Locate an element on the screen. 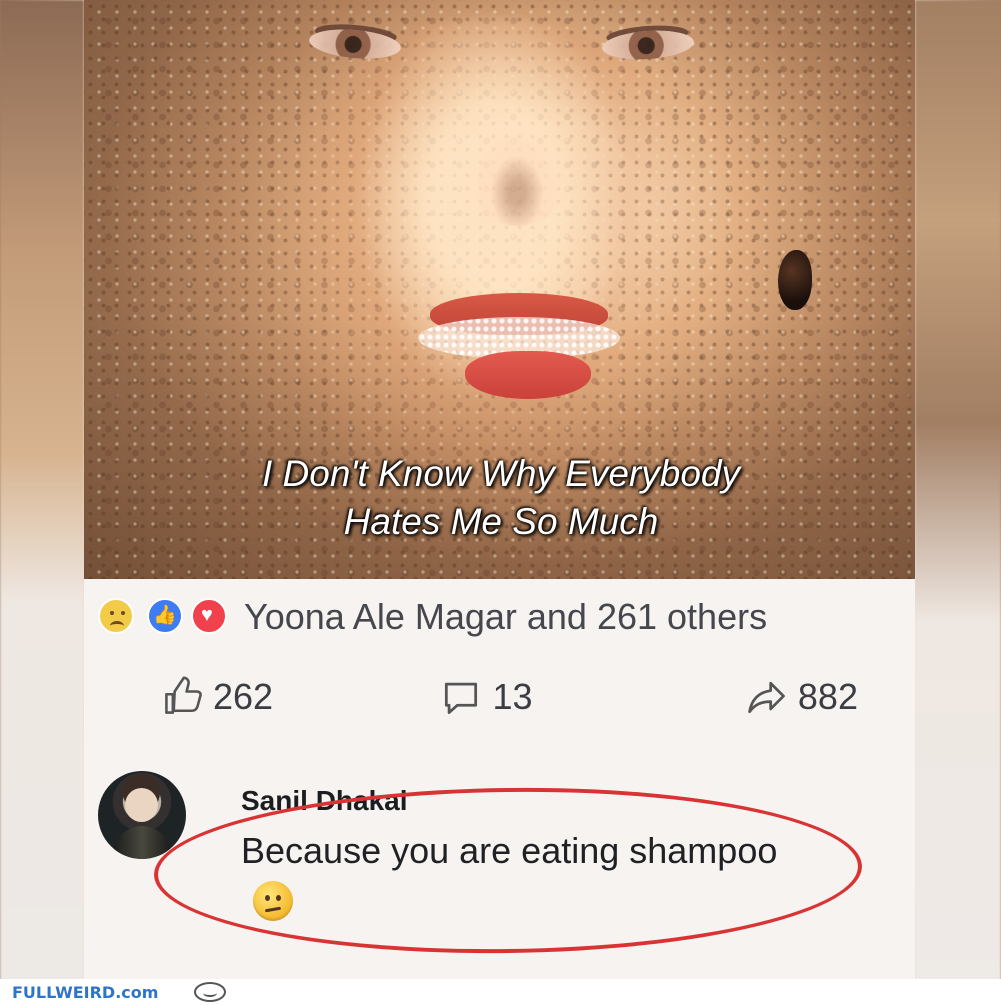  blurred-right-background is located at coordinates (958, 502).